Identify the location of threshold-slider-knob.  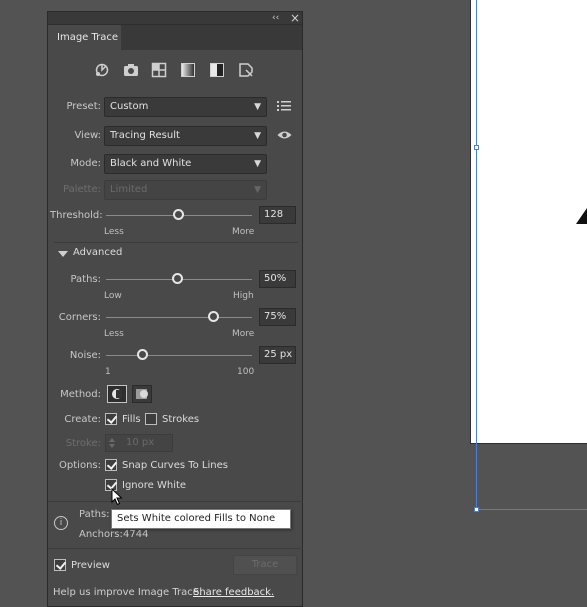
(178, 214).